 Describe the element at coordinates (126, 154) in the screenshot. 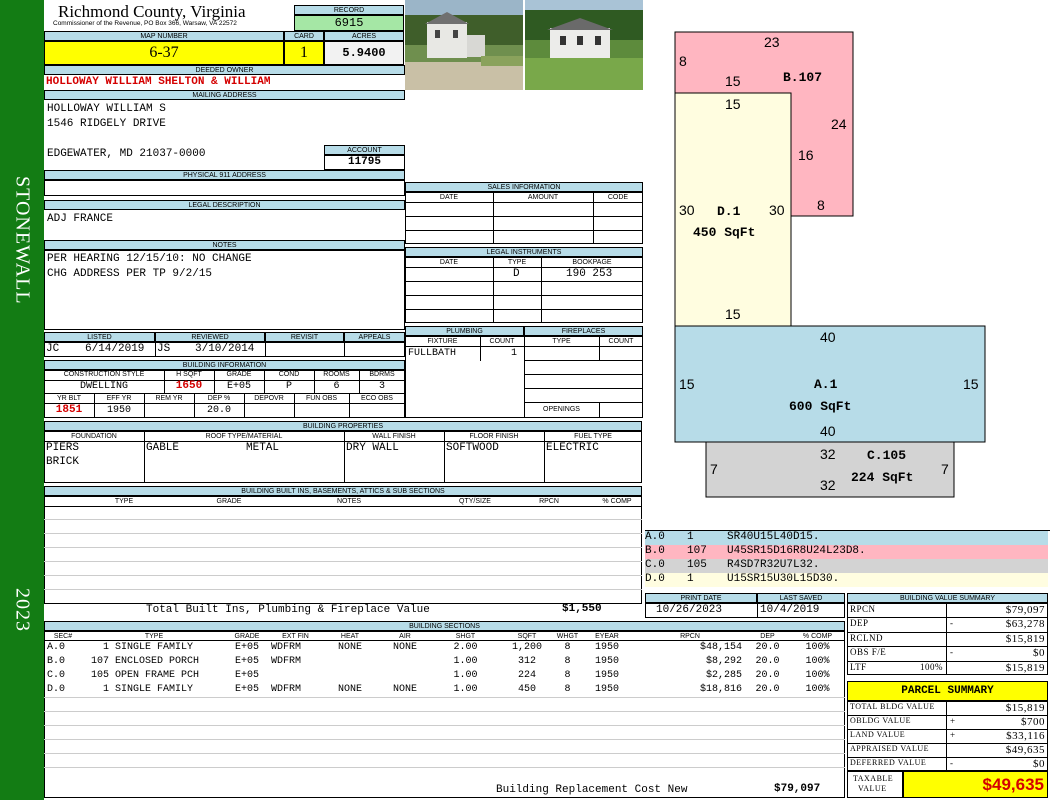

I see `mailing-line-3: EDGEWATER, MD 21037-0000` at that location.